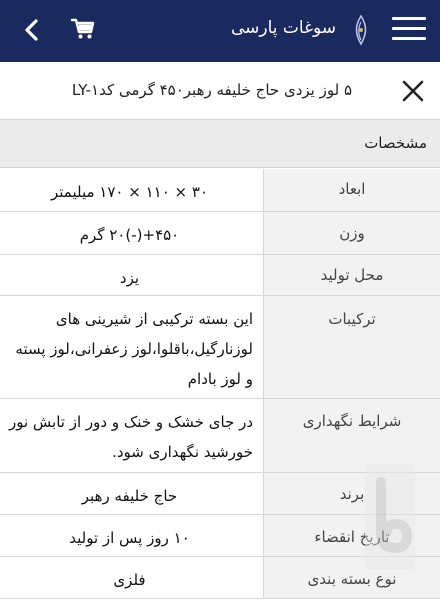 This screenshot has width=440, height=600. Describe the element at coordinates (352, 421) in the screenshot. I see `spec-label: شرایط نگهداری` at that location.